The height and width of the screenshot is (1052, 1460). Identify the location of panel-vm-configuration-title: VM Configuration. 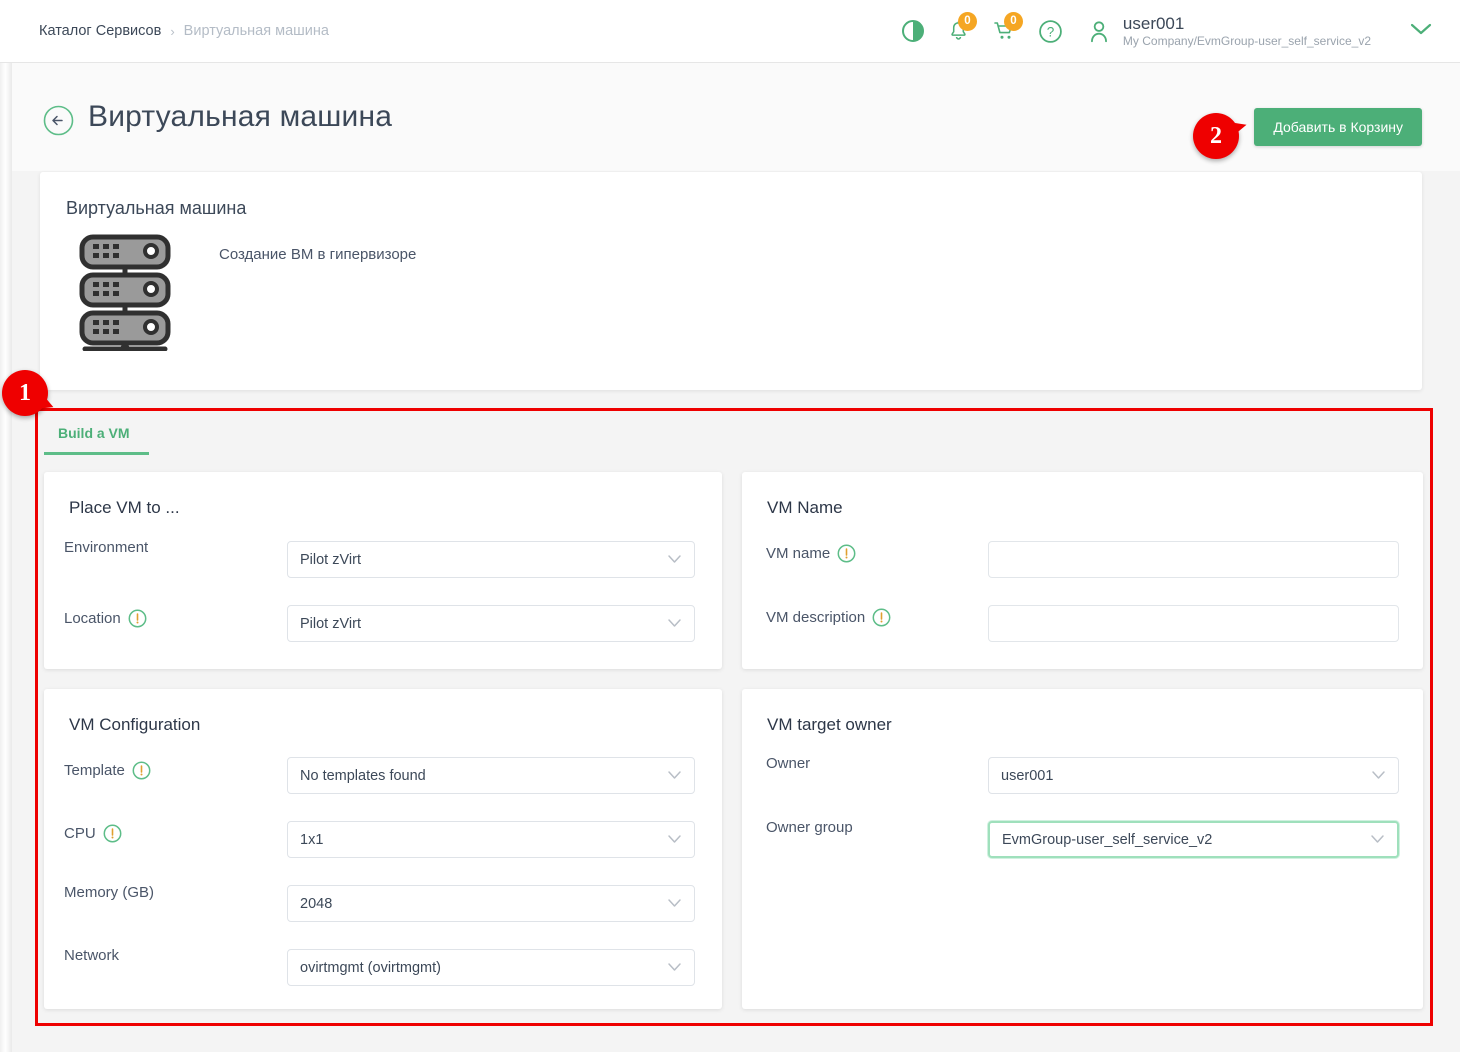
(135, 724).